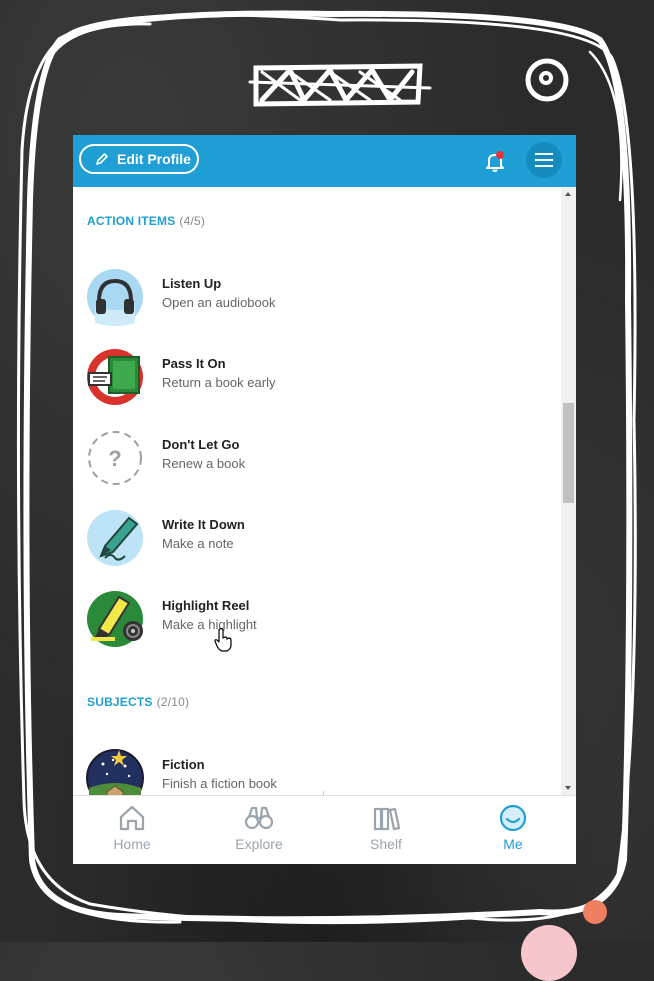 Image resolution: width=654 pixels, height=981 pixels. I want to click on binoculars-icon, so click(259, 818).